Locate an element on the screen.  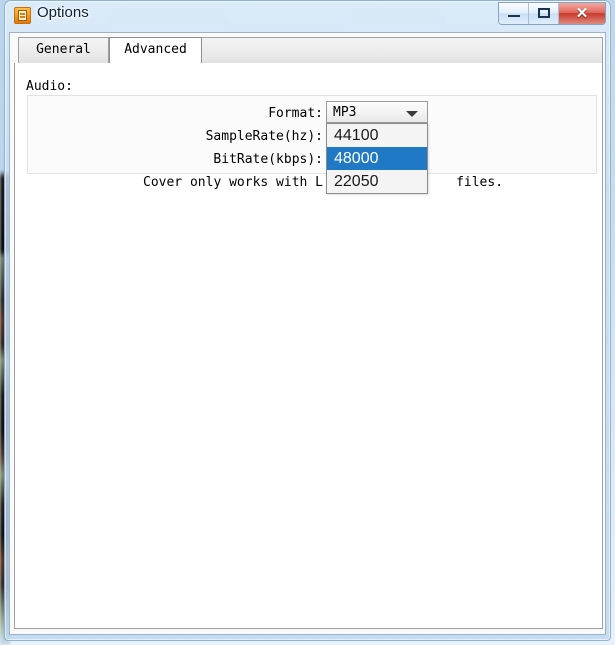
format-dropdown-list: 44100 48000 22050 is located at coordinates (377, 158).